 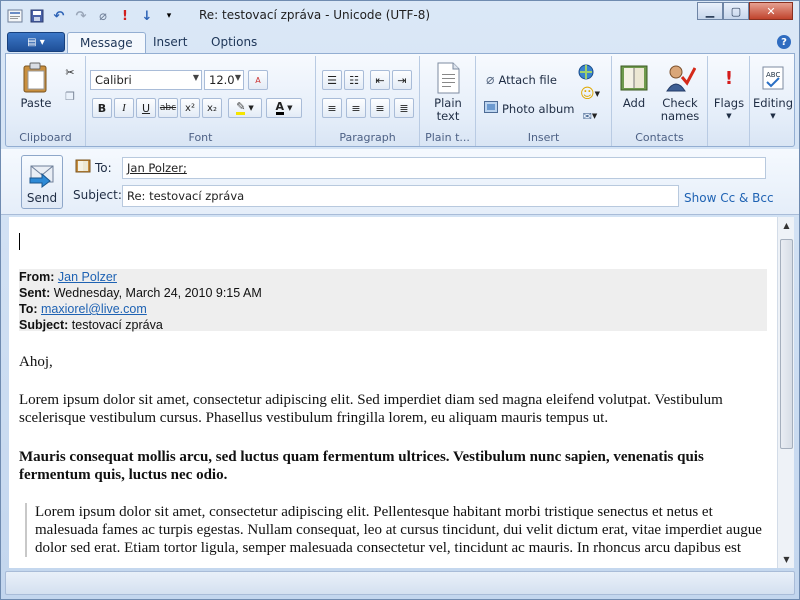 What do you see at coordinates (332, 108) in the screenshot?
I see `align-left-icon: ≡` at bounding box center [332, 108].